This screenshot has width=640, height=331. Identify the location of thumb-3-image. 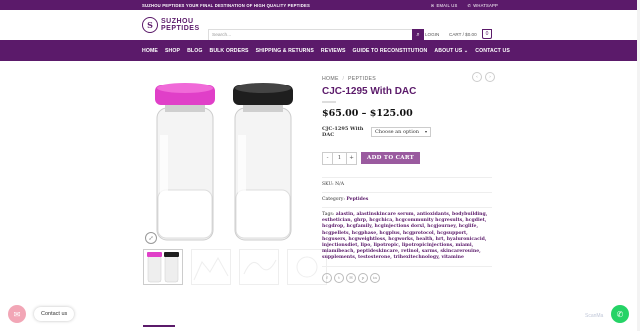
(260, 267).